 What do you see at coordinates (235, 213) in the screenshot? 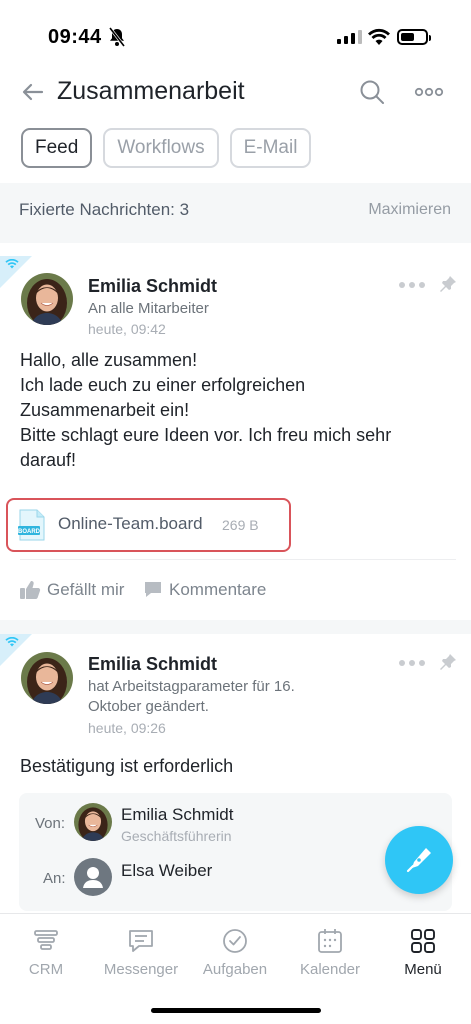
I see `pinned-messages-bar: Fixierte Nachrichten: 3 Maximieren` at bounding box center [235, 213].